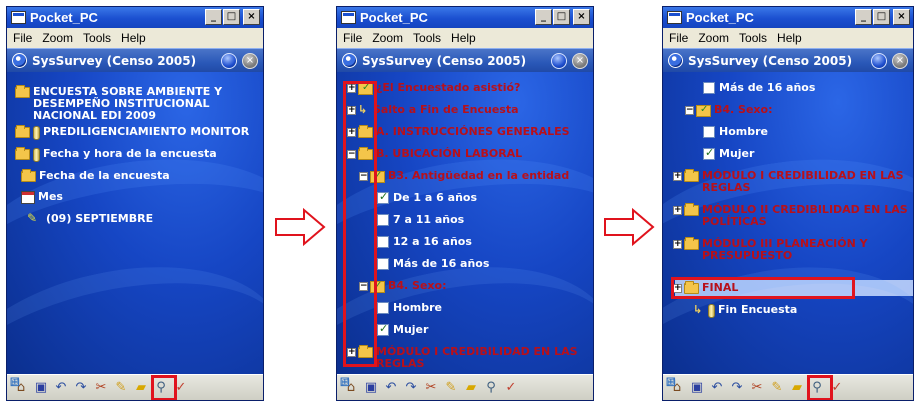 Image resolution: width=920 pixels, height=406 pixels. I want to click on tree-item: ↳ Fin Encuesta, so click(745, 311).